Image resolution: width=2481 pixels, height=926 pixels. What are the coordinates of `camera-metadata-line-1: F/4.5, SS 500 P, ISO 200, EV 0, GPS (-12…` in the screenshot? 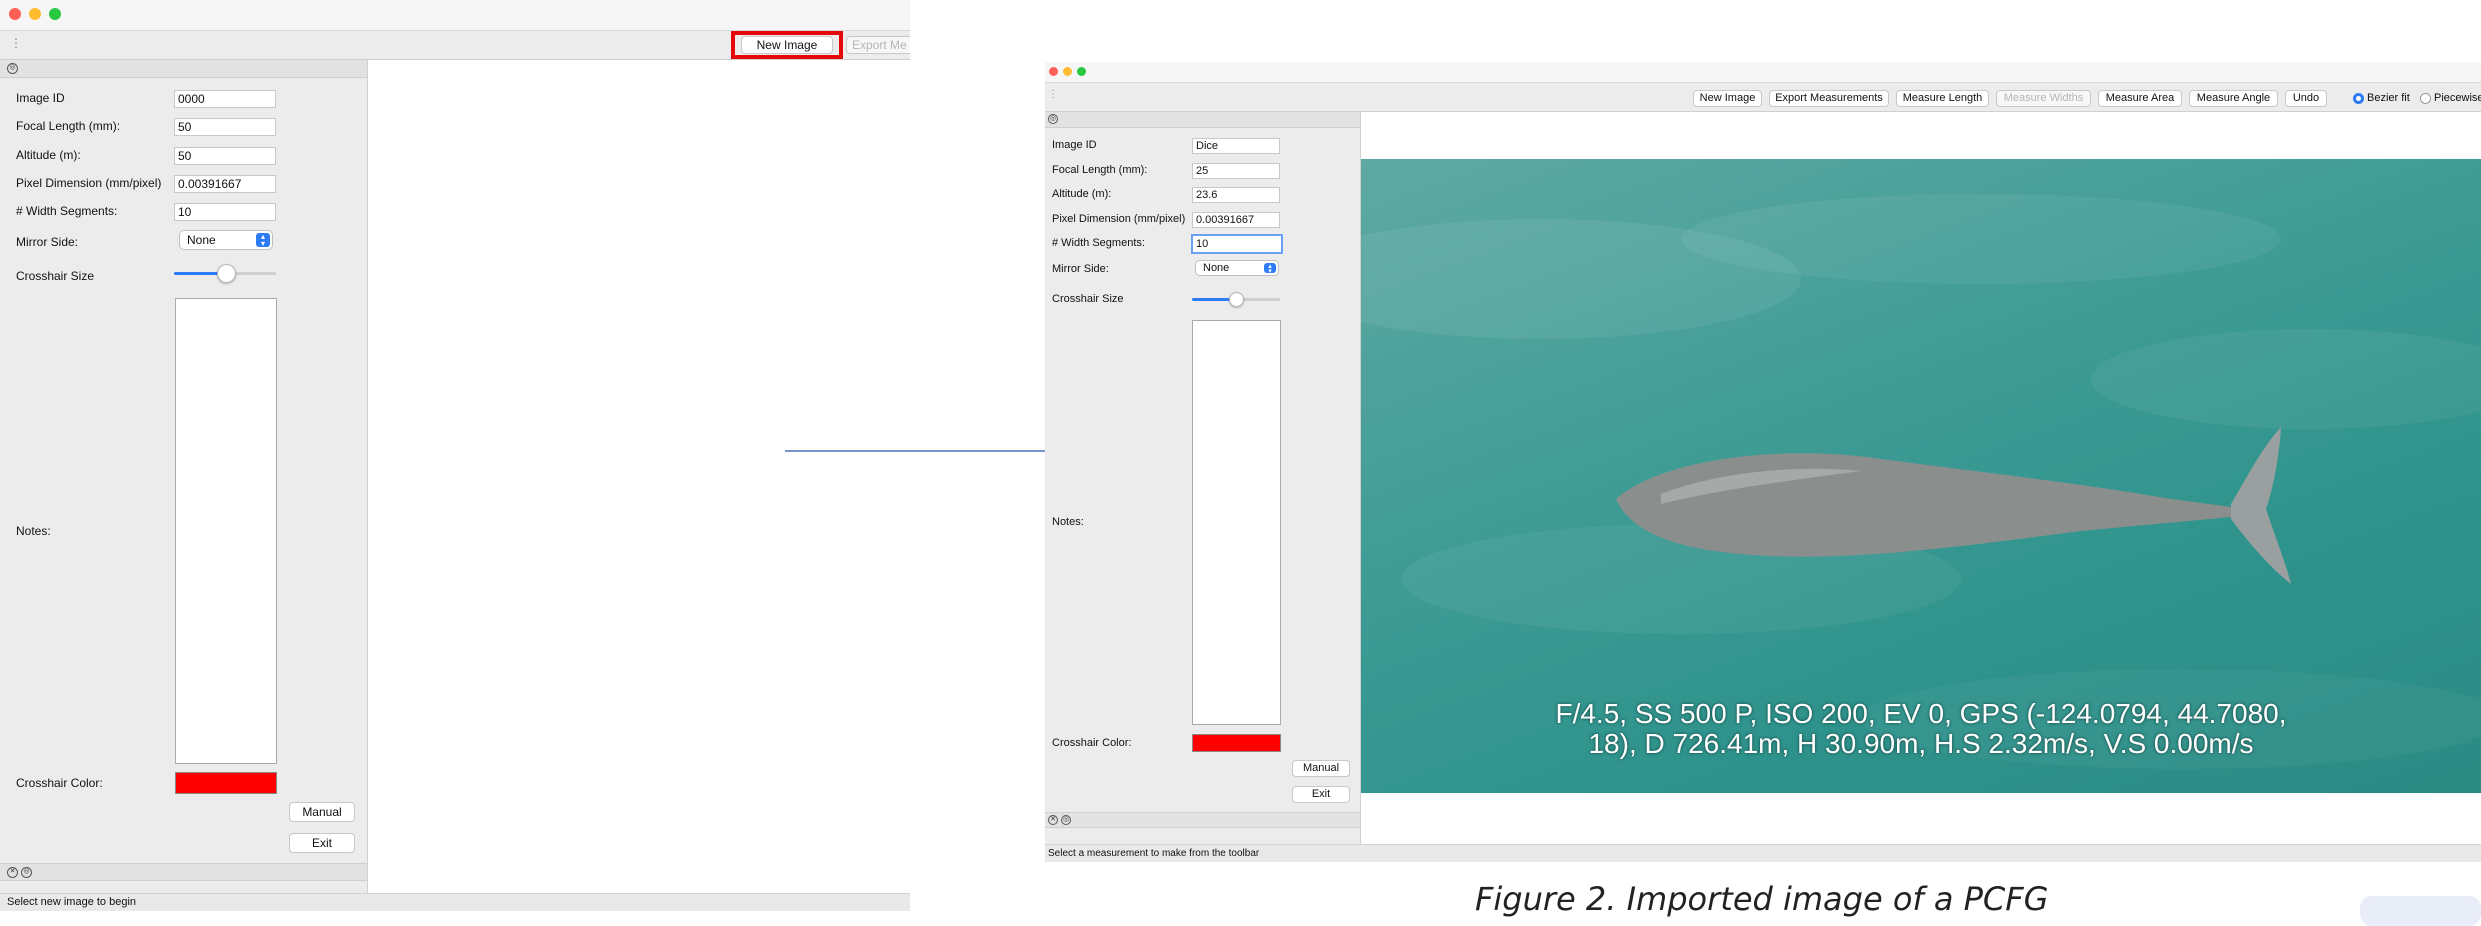 It's located at (1921, 713).